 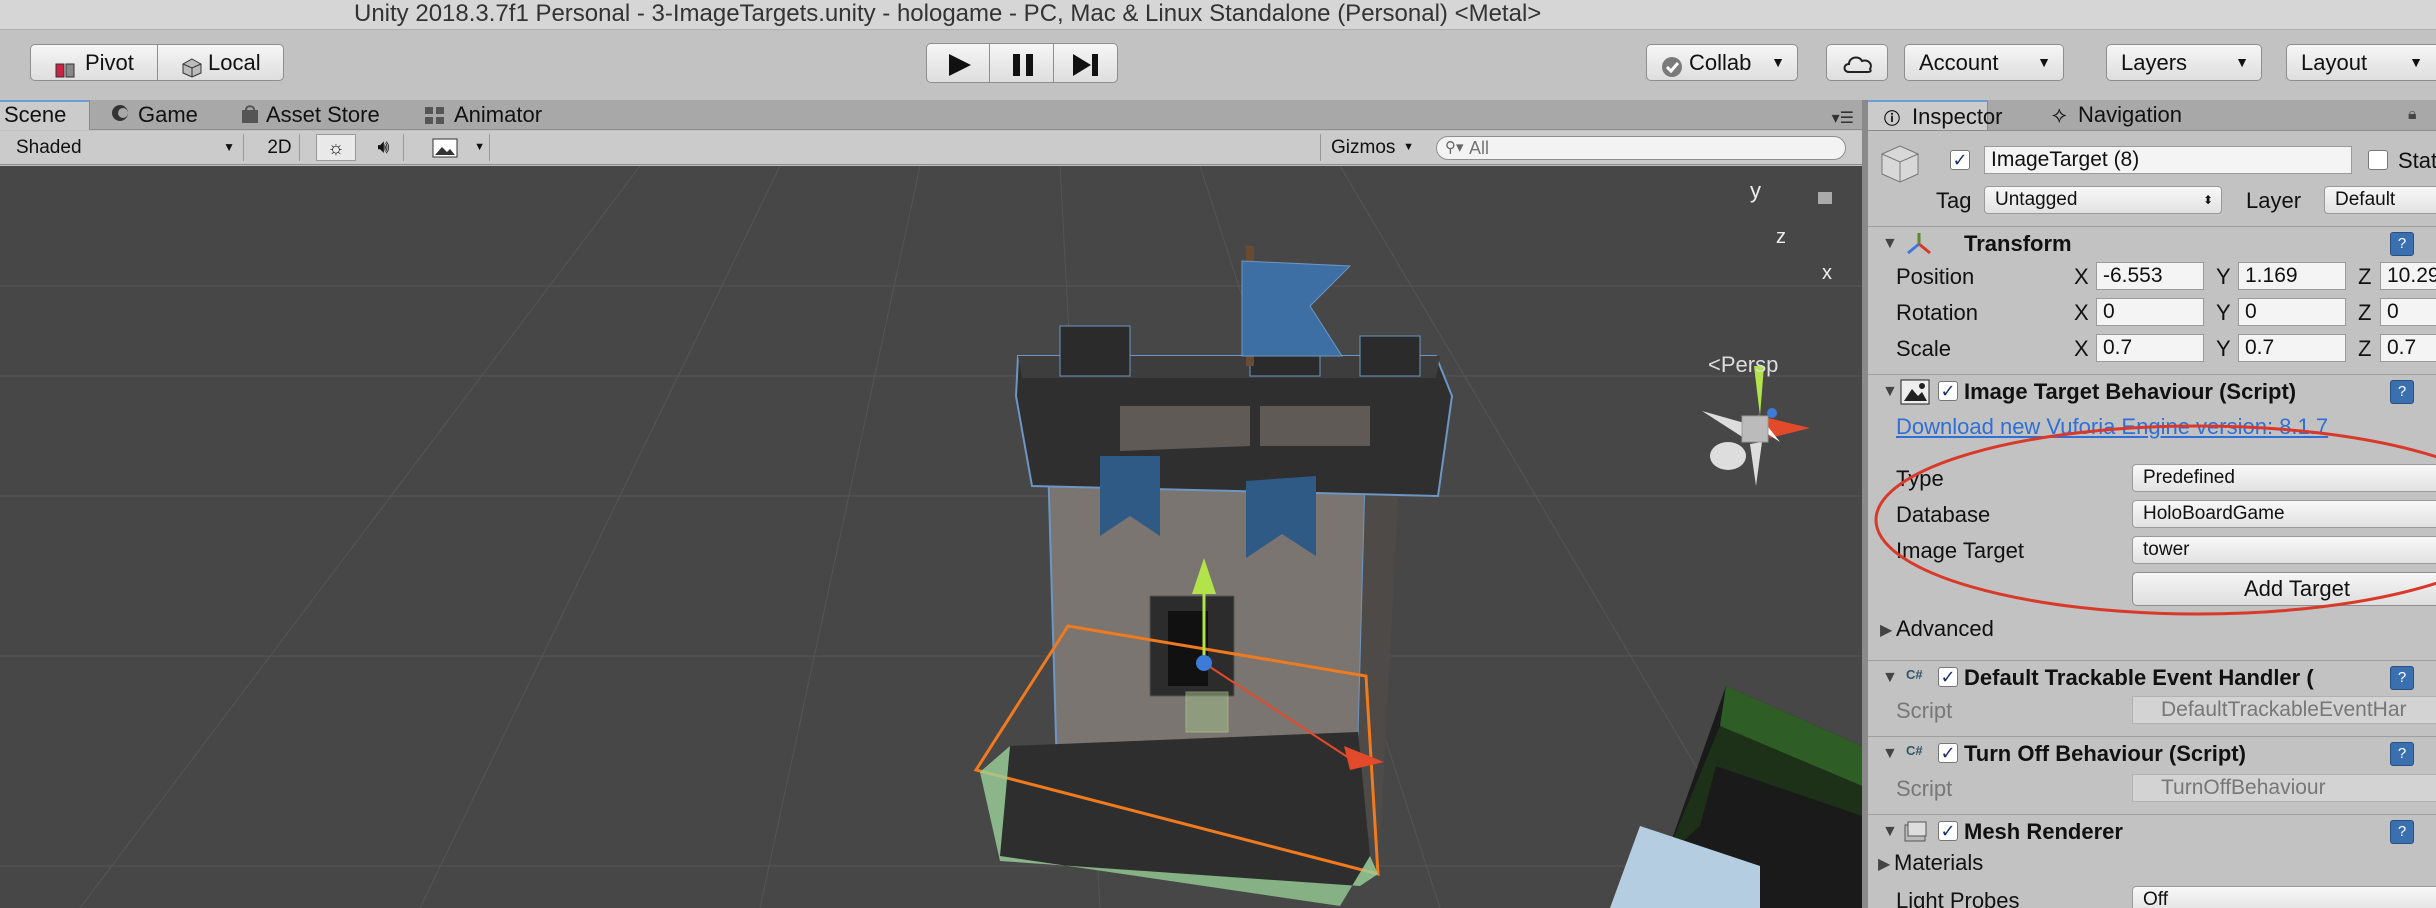 I want to click on layout-dropdown: Layout ▼, so click(x=2361, y=62).